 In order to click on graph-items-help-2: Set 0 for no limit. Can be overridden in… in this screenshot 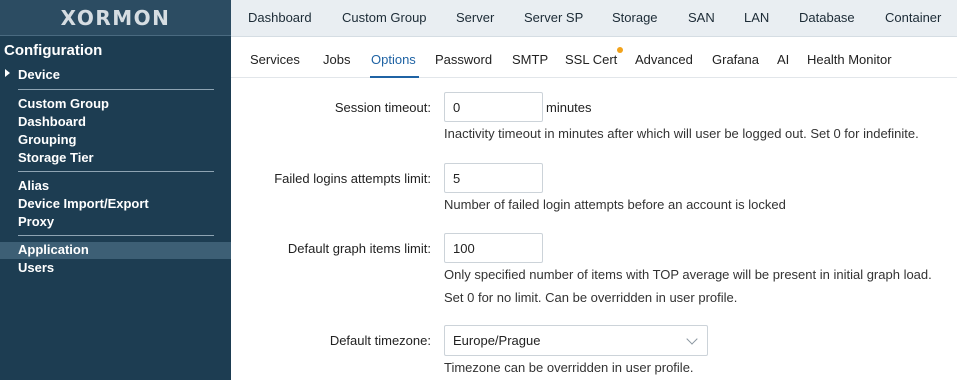, I will do `click(591, 297)`.